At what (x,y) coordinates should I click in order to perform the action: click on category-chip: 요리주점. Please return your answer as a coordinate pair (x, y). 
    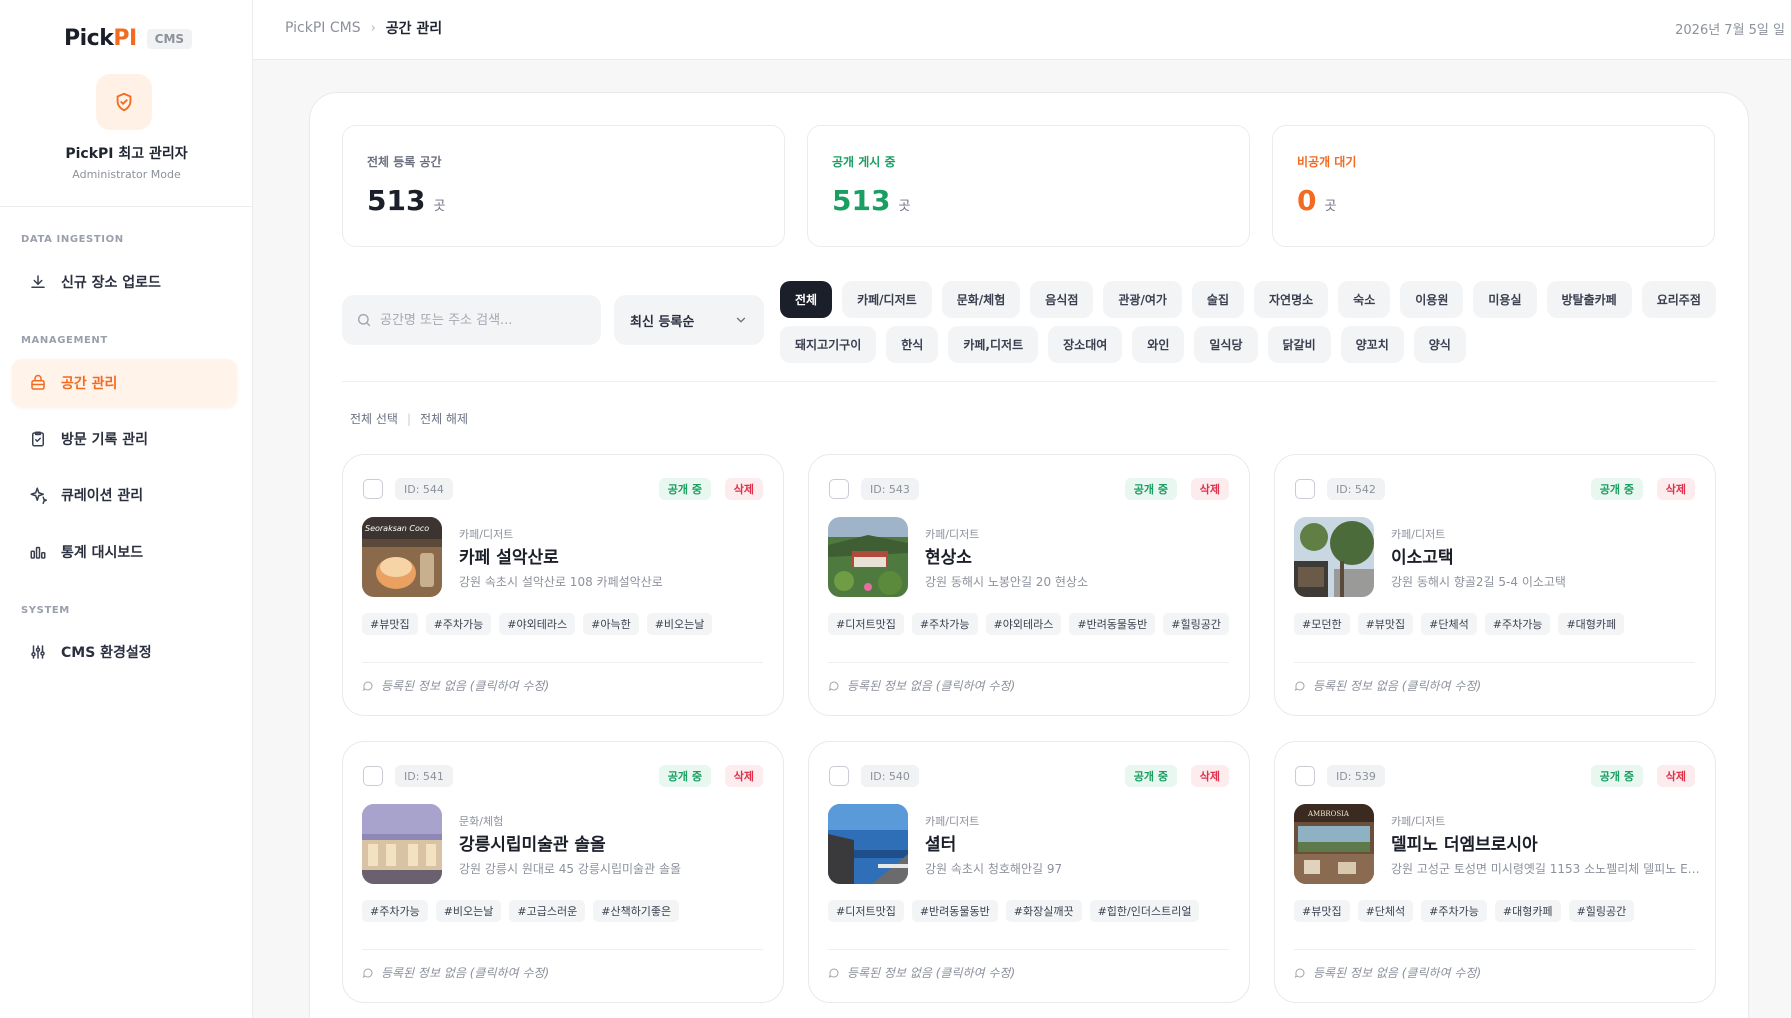
    Looking at the image, I should click on (1678, 299).